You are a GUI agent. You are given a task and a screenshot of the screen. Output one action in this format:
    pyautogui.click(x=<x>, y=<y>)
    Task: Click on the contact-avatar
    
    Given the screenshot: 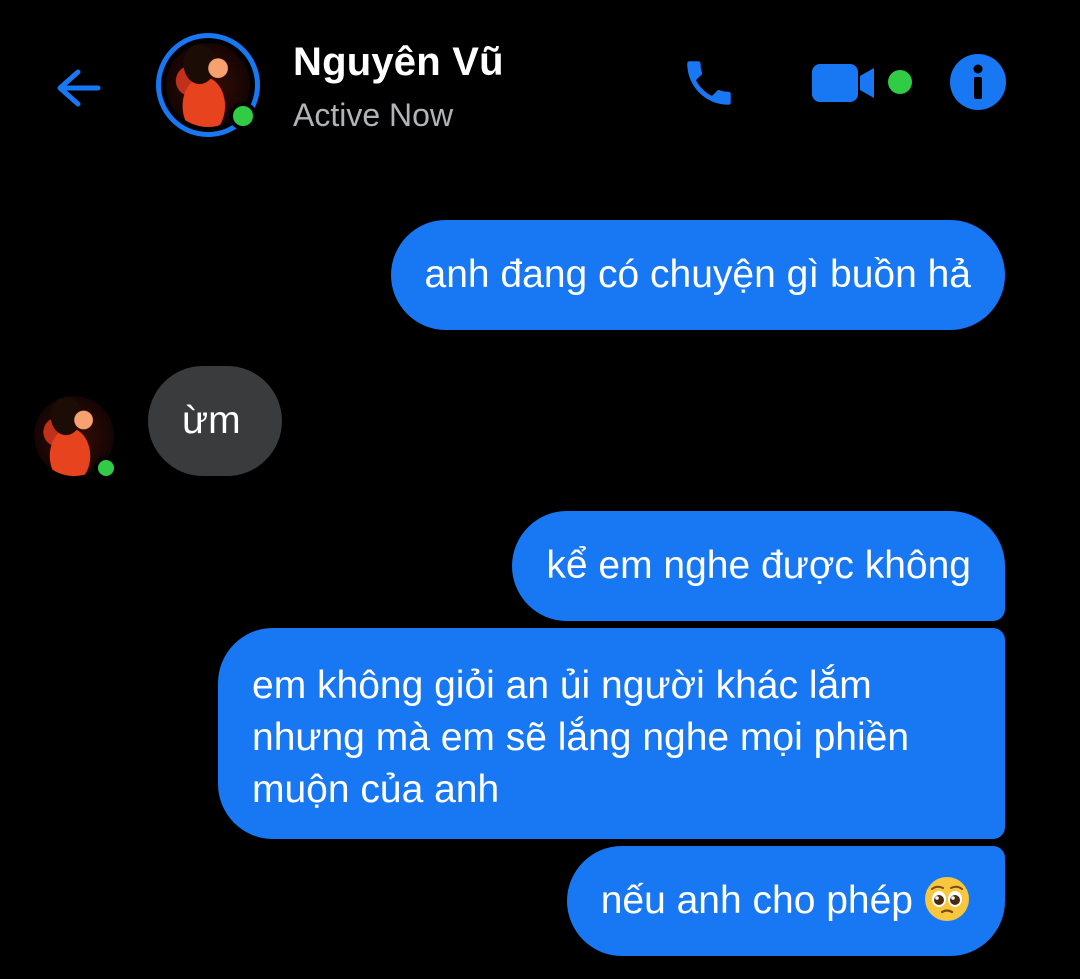 What is the action you would take?
    pyautogui.click(x=208, y=85)
    